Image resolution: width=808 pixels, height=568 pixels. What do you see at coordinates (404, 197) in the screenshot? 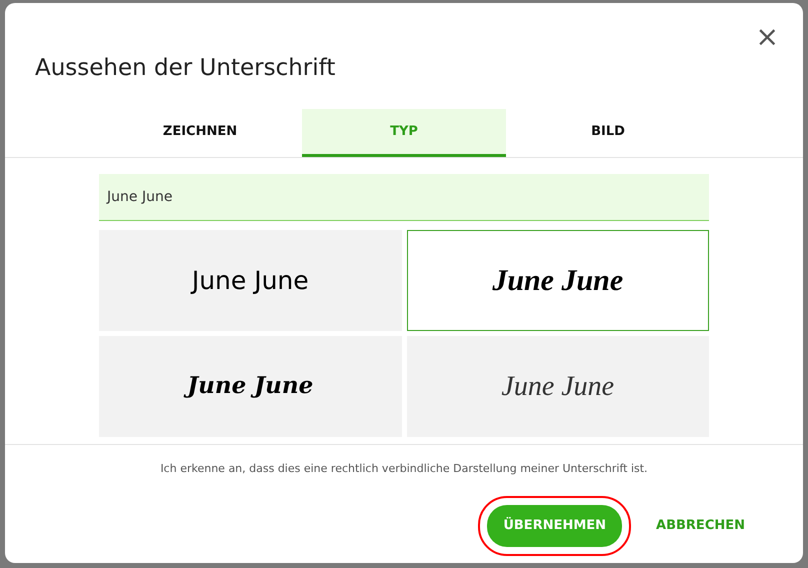
I see `name-input-field: June June` at bounding box center [404, 197].